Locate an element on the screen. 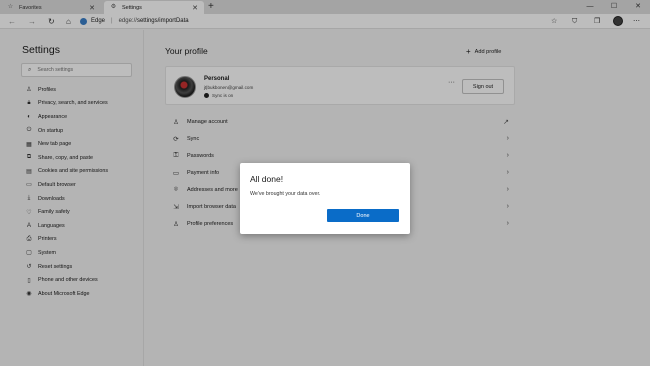 This screenshot has height=366, width=650. done-button: Done is located at coordinates (363, 215).